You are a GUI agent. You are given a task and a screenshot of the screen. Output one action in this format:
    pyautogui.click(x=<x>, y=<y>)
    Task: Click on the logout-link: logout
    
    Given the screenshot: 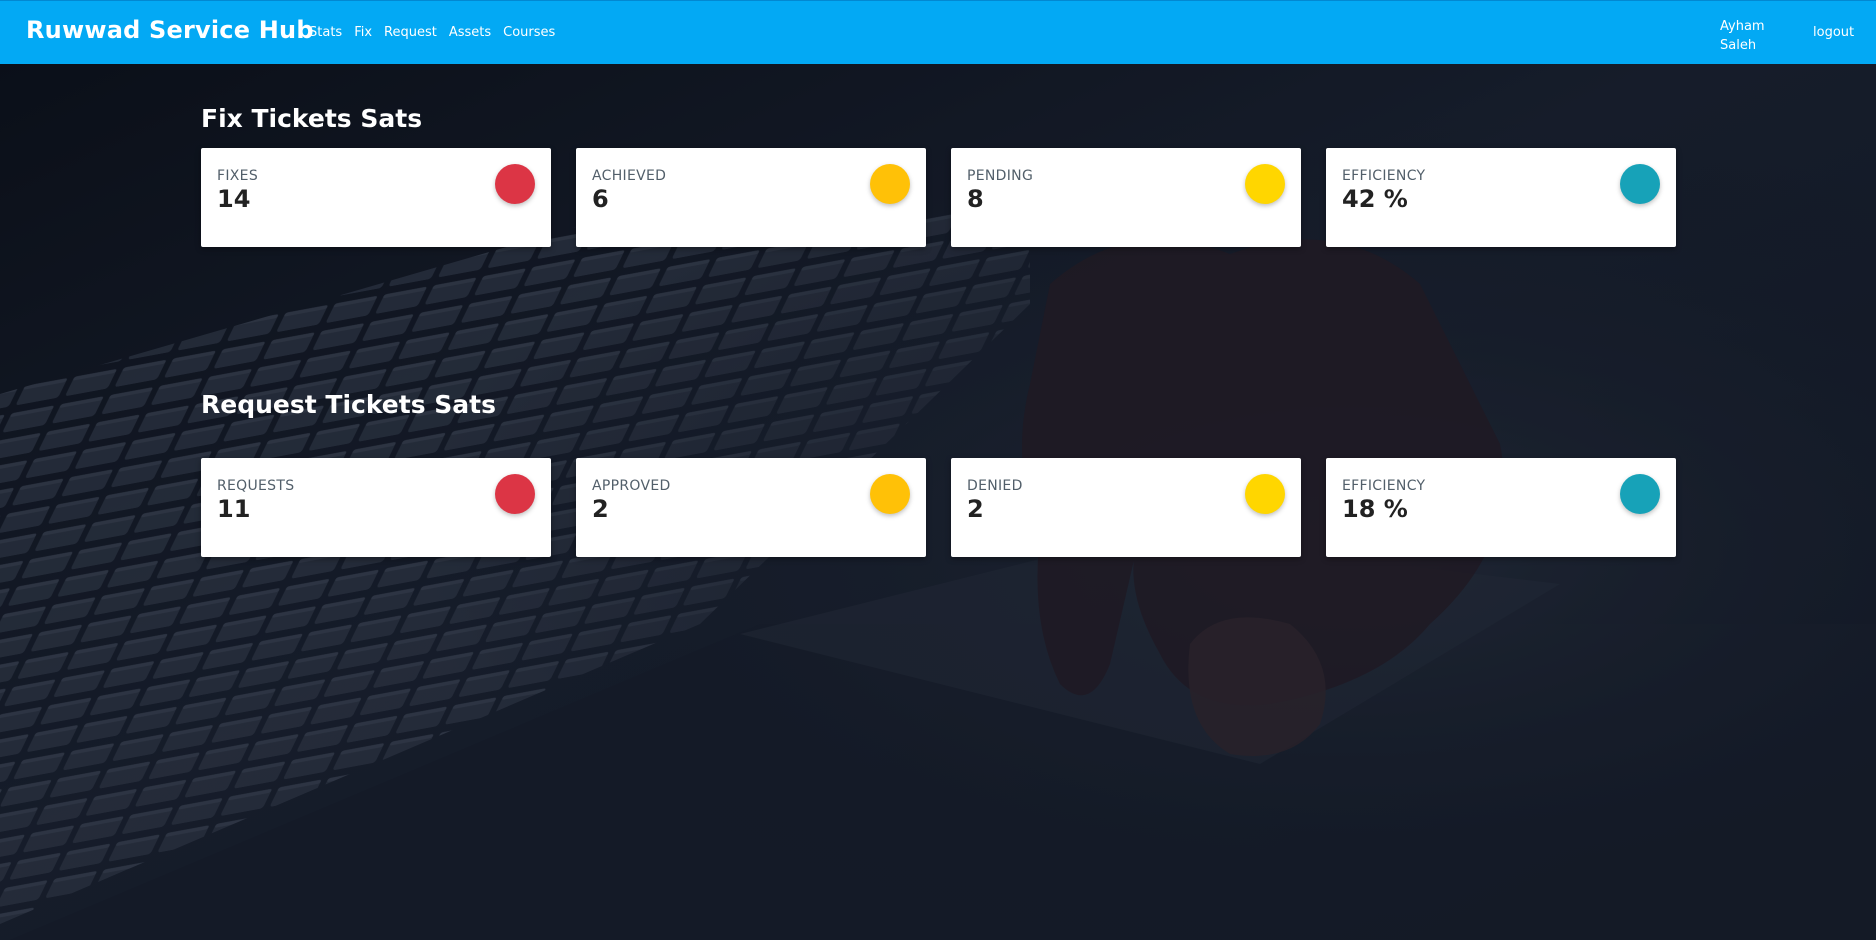 What is the action you would take?
    pyautogui.click(x=1833, y=32)
    